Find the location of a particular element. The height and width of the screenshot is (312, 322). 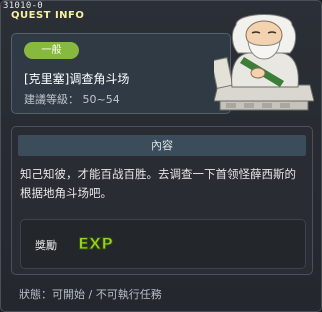

status-value: 可開始 / 不可執行任務 is located at coordinates (107, 294).